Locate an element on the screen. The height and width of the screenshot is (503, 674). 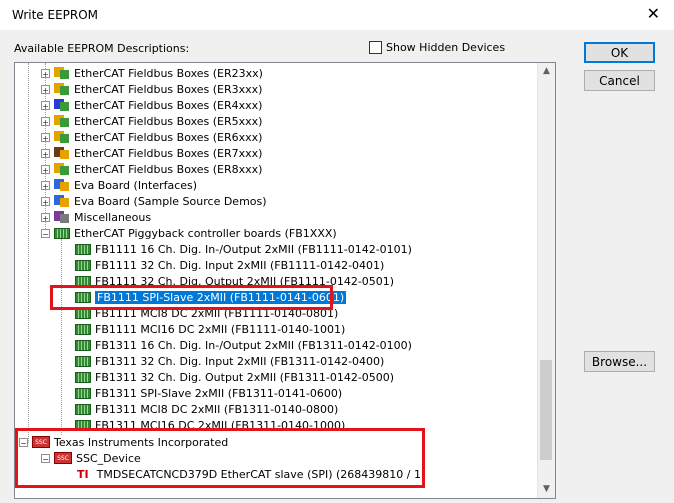
tree-node-label: EtherCAT Fieldbus Boxes (ER3xxx) is located at coordinates (168, 89).